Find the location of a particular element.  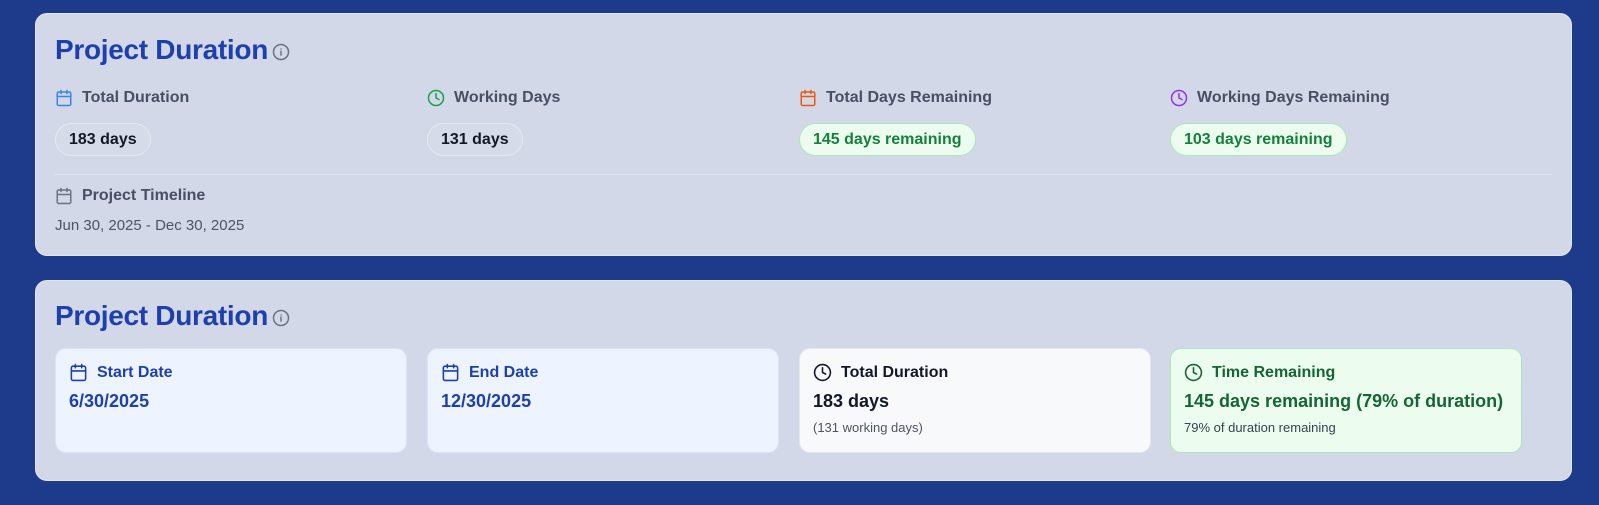

metric-value-badge: 183 days is located at coordinates (103, 139).